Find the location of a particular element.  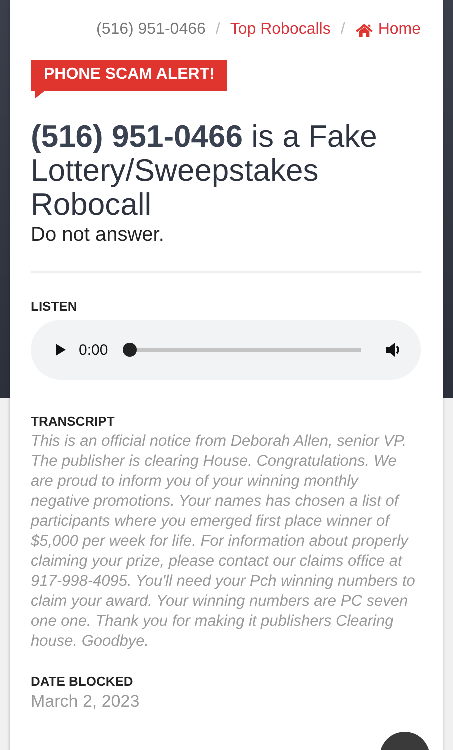

alert-tag-tail is located at coordinates (40, 95).